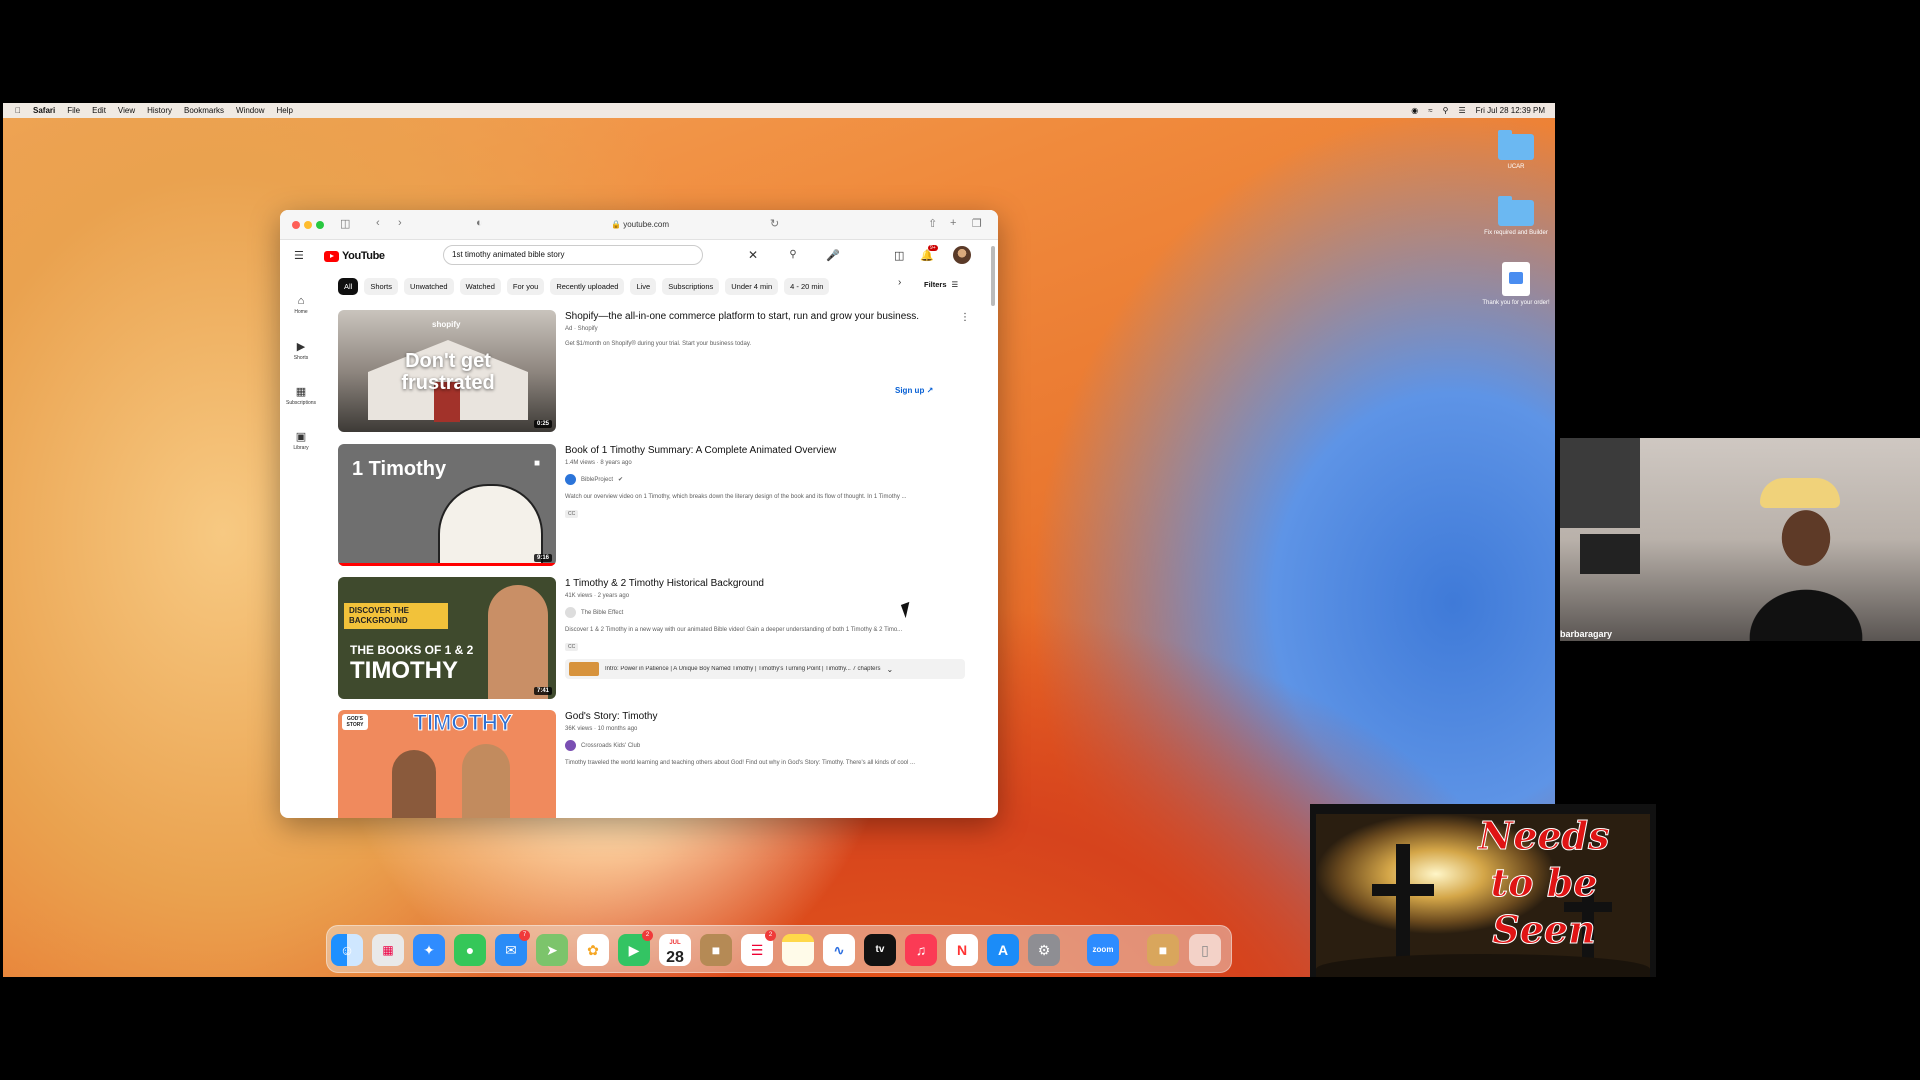  What do you see at coordinates (250, 110) in the screenshot?
I see `menu-window: Window` at bounding box center [250, 110].